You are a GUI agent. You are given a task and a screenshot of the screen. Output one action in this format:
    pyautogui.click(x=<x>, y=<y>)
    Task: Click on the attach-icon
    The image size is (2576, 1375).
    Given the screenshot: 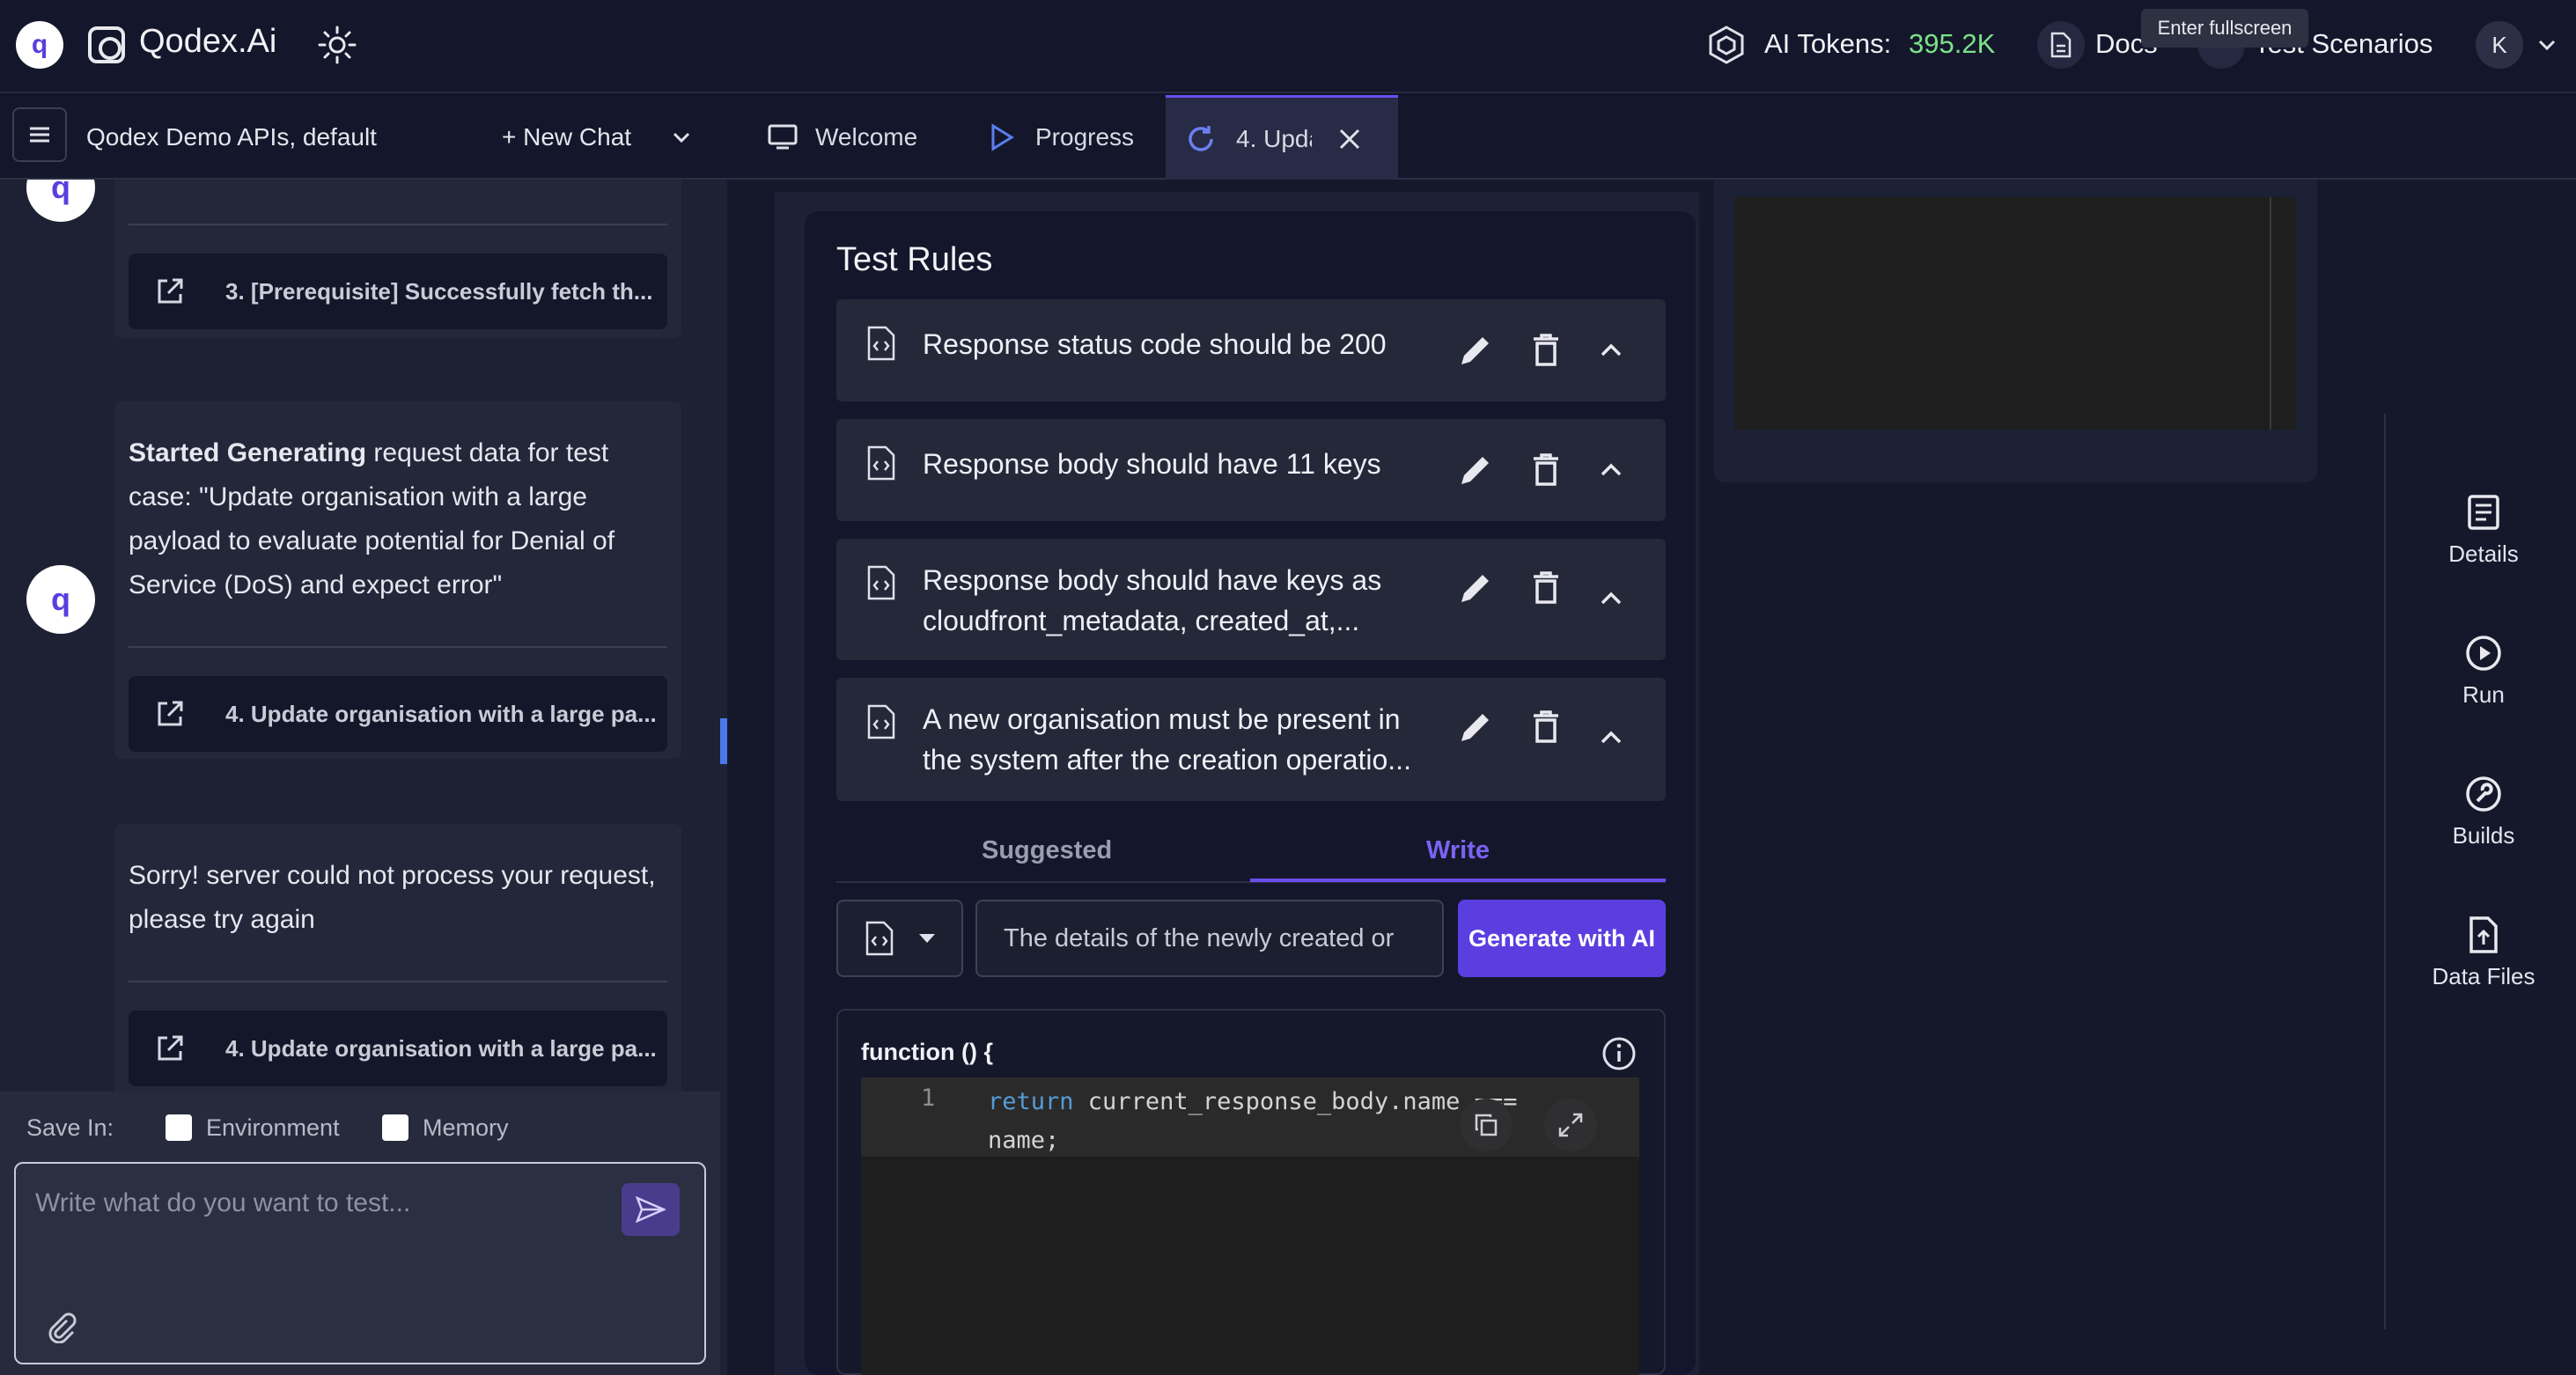 What is the action you would take?
    pyautogui.click(x=61, y=1327)
    